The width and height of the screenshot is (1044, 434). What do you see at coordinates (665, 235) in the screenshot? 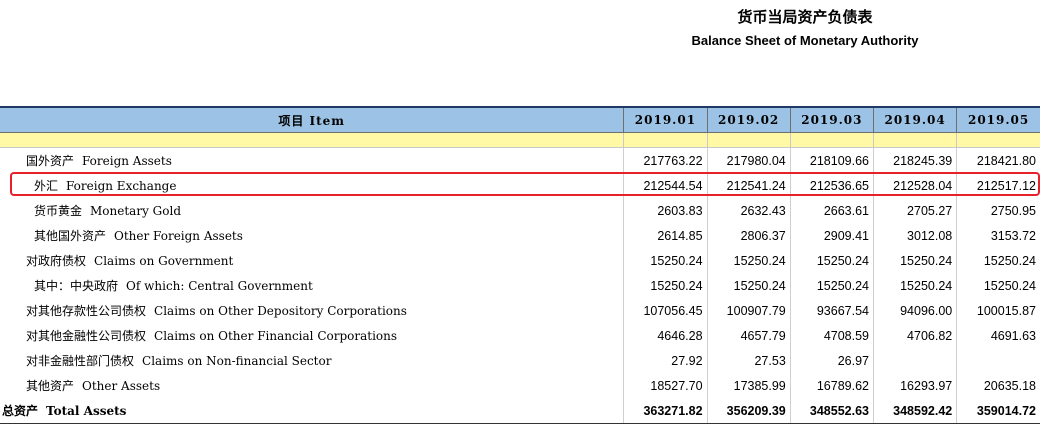
I see `value-cell: 2614.85` at bounding box center [665, 235].